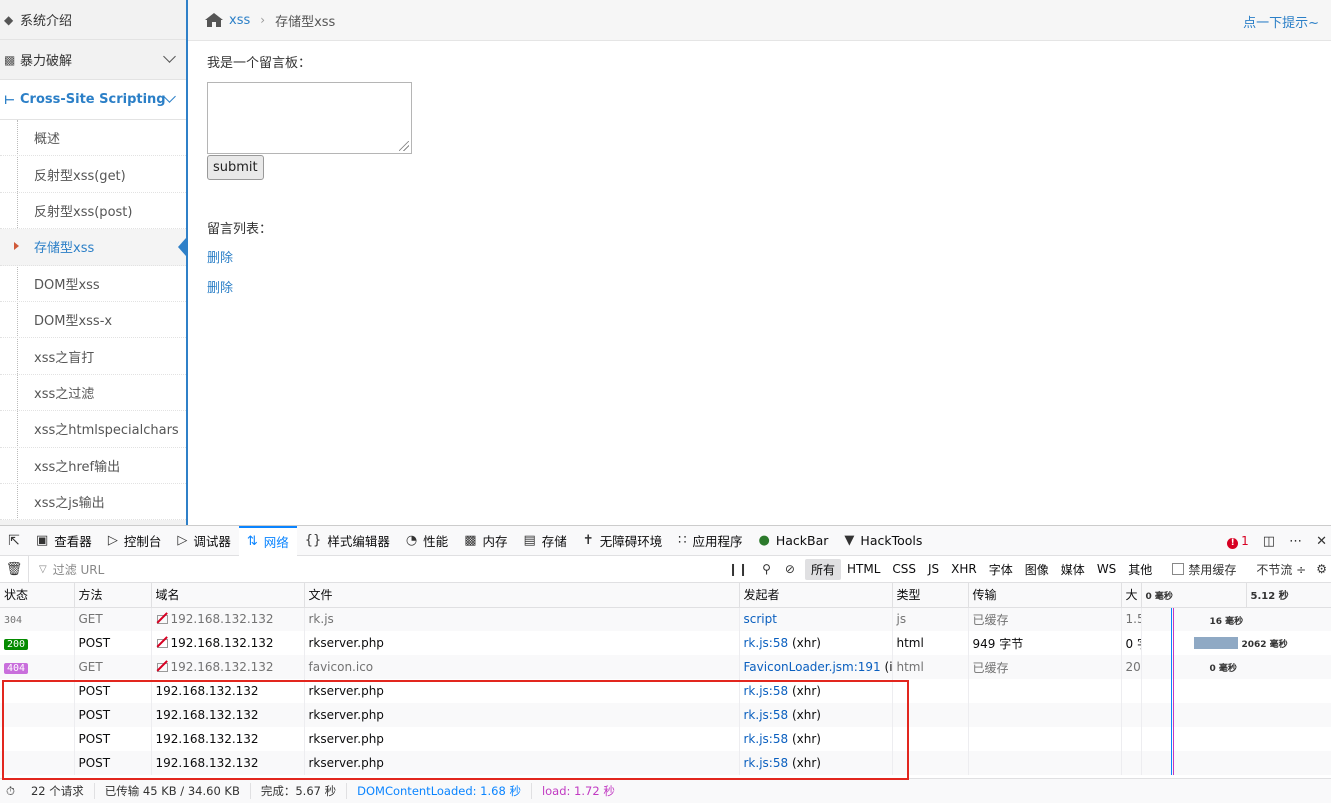 This screenshot has width=1331, height=803. What do you see at coordinates (14, 569) in the screenshot?
I see `trash-icon: 🗑` at bounding box center [14, 569].